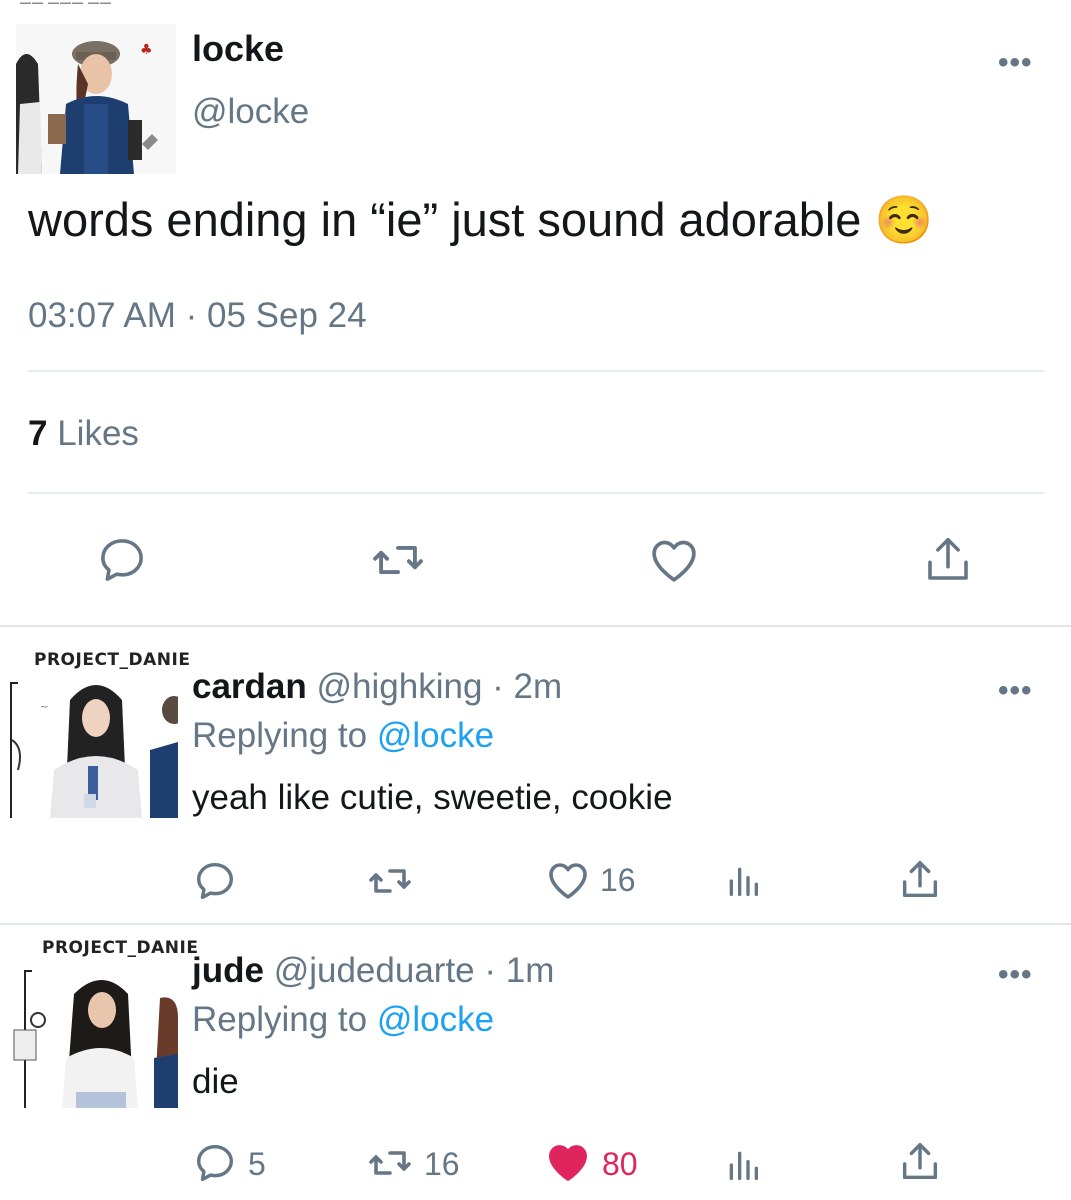 This screenshot has width=1071, height=1200. Describe the element at coordinates (432, 797) in the screenshot. I see `reply-text: yeah like cutie, sweetie, cookie` at that location.